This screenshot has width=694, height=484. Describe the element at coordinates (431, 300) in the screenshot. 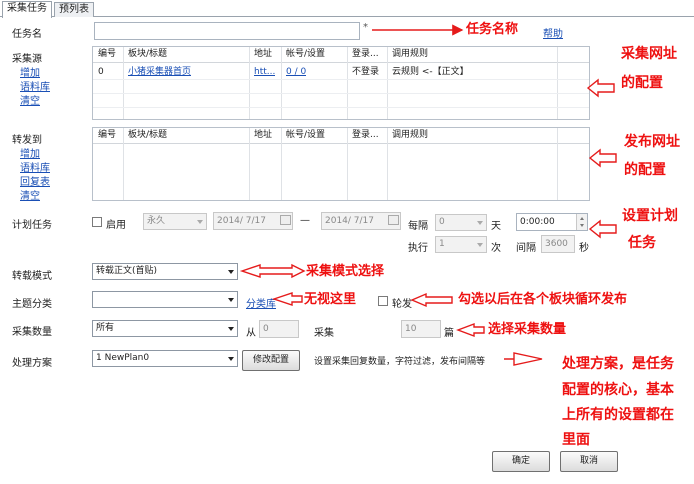

I see `arrow-rotate` at that location.